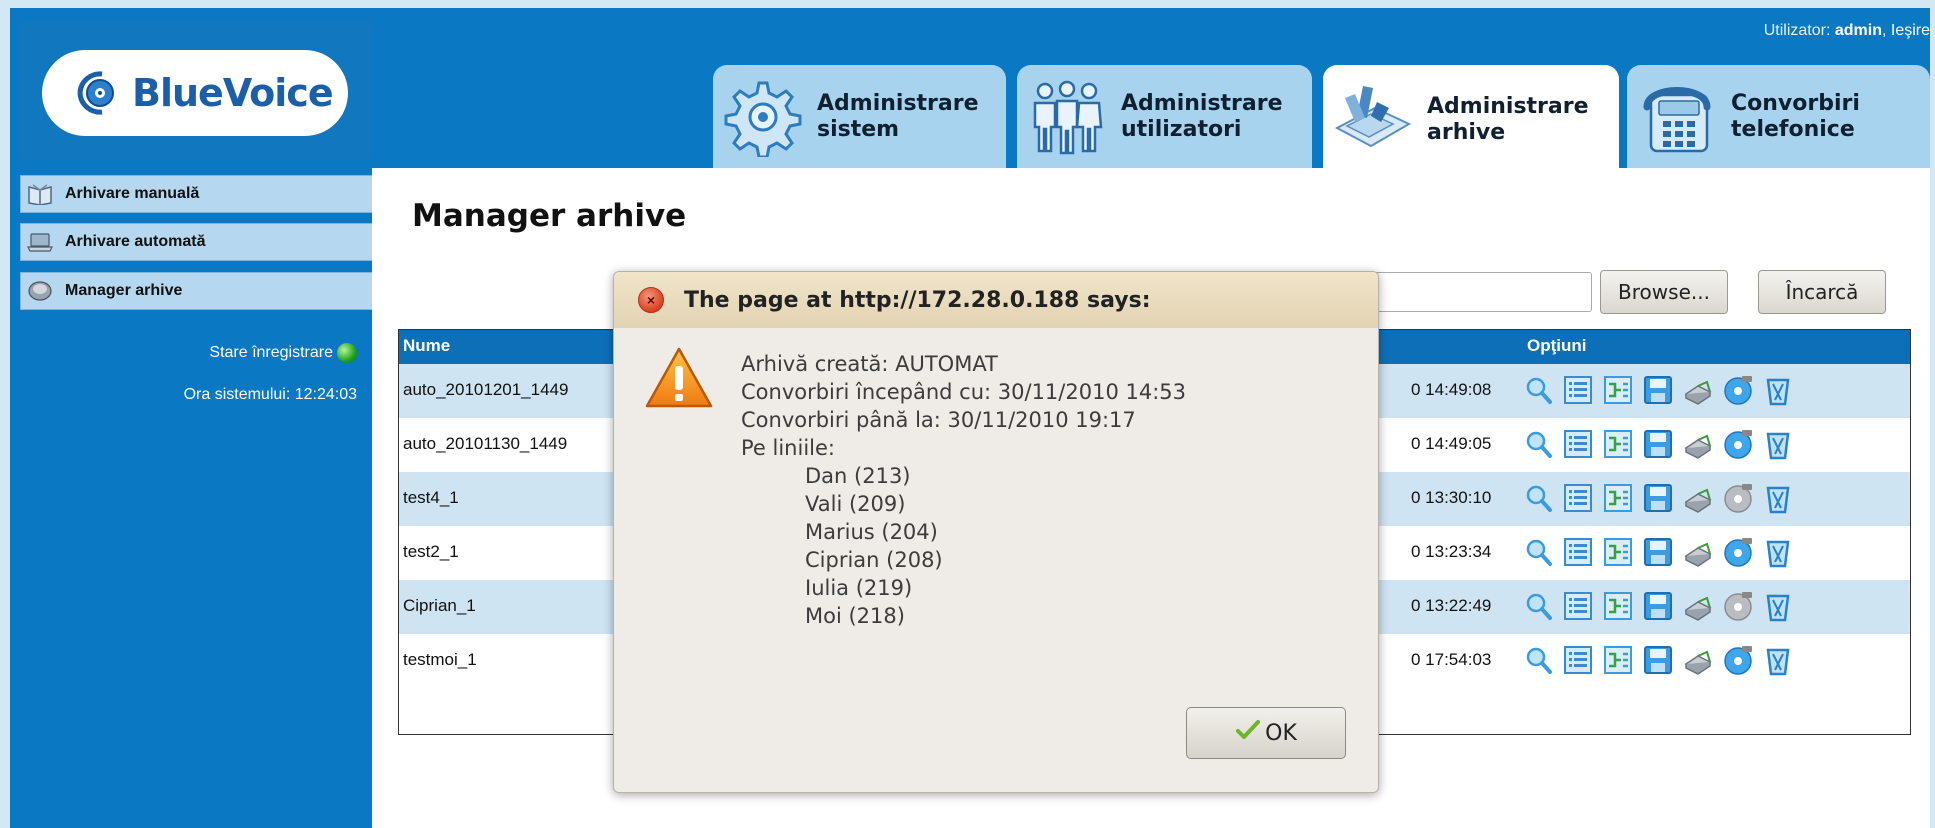  What do you see at coordinates (271, 353) in the screenshot?
I see `recording-status-label: Stare înregistrare` at bounding box center [271, 353].